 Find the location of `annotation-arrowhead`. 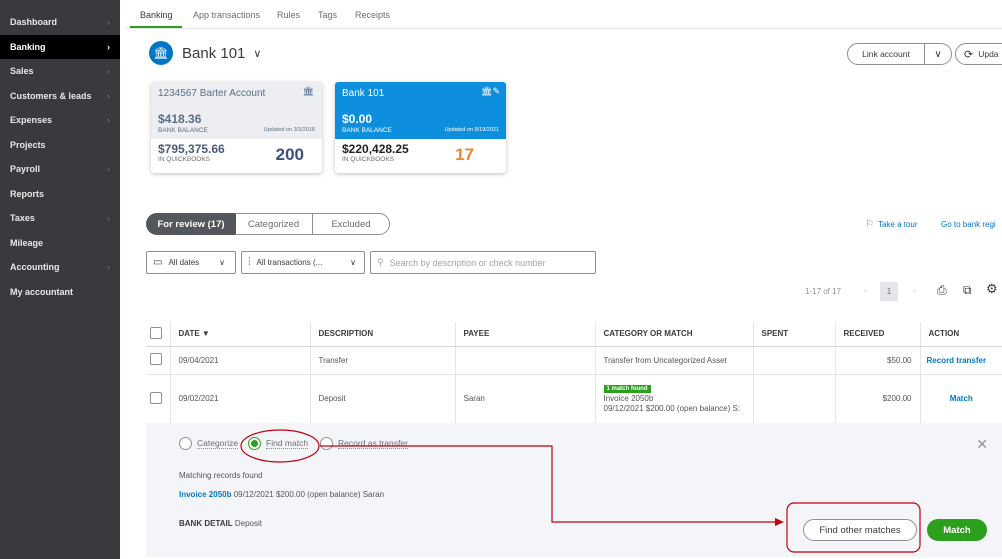

annotation-arrowhead is located at coordinates (779, 522).